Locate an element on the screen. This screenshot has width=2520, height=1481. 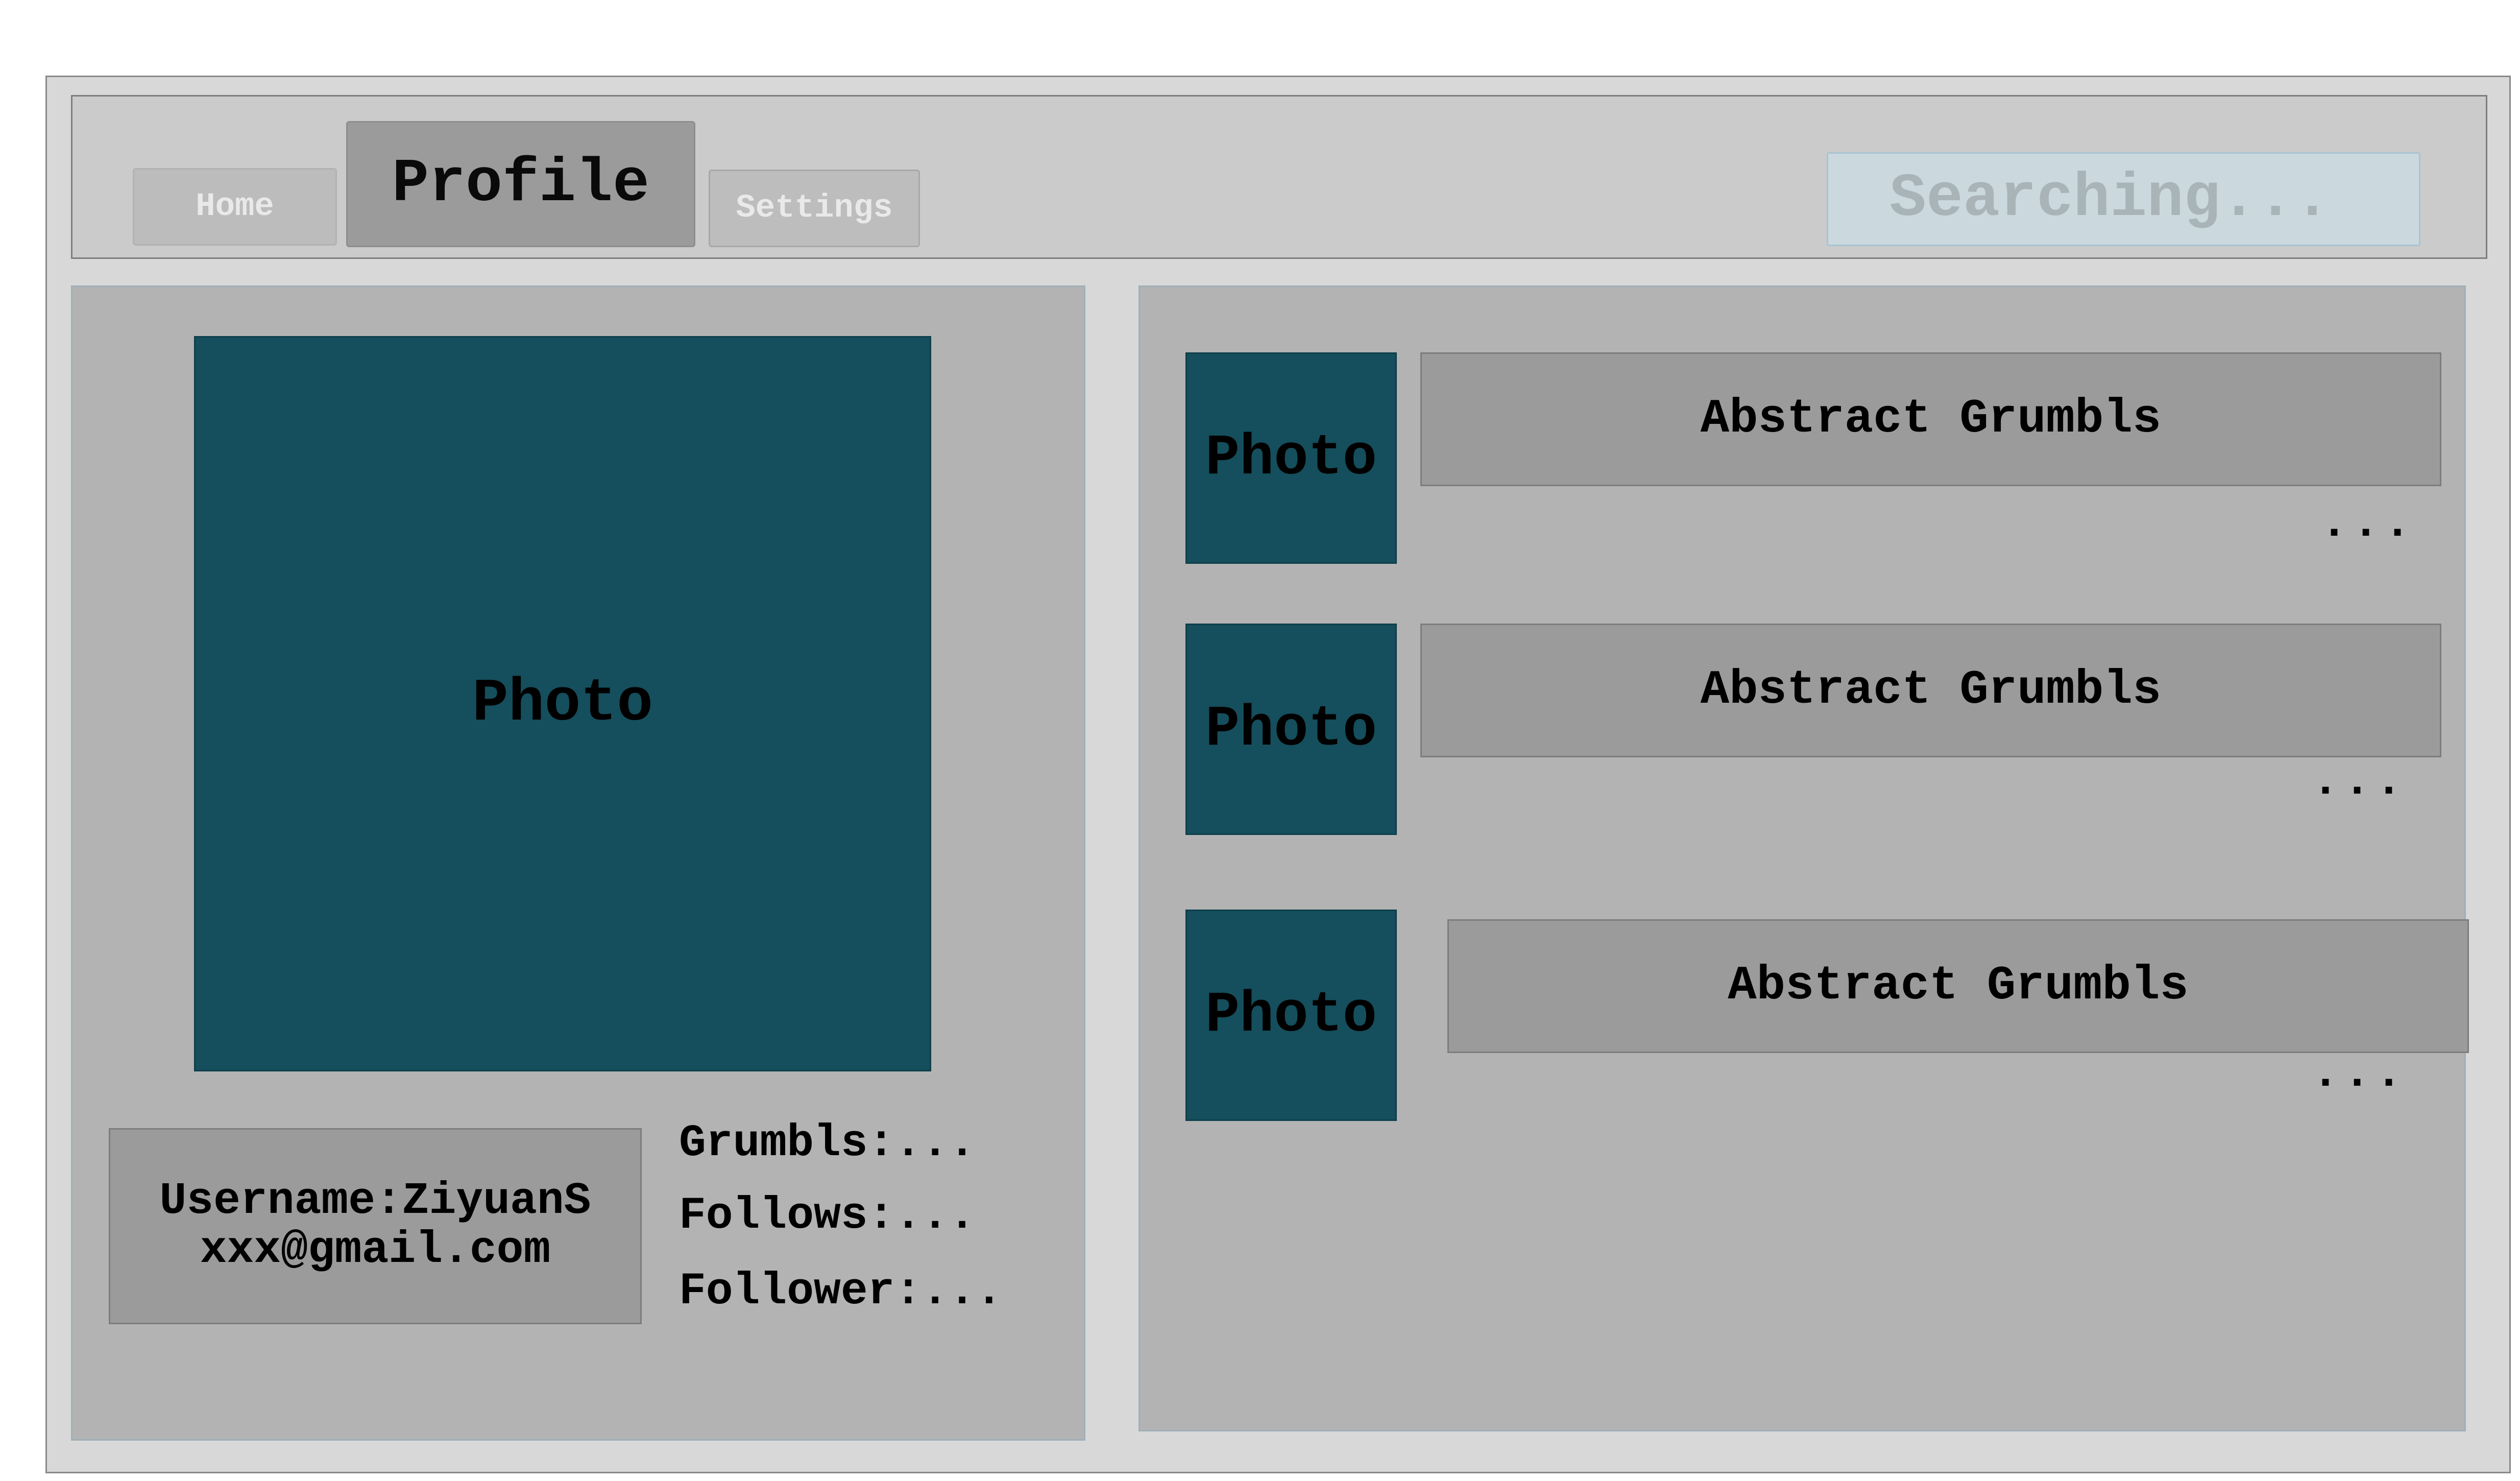
profile-photo-label: Photo is located at coordinates (562, 704).